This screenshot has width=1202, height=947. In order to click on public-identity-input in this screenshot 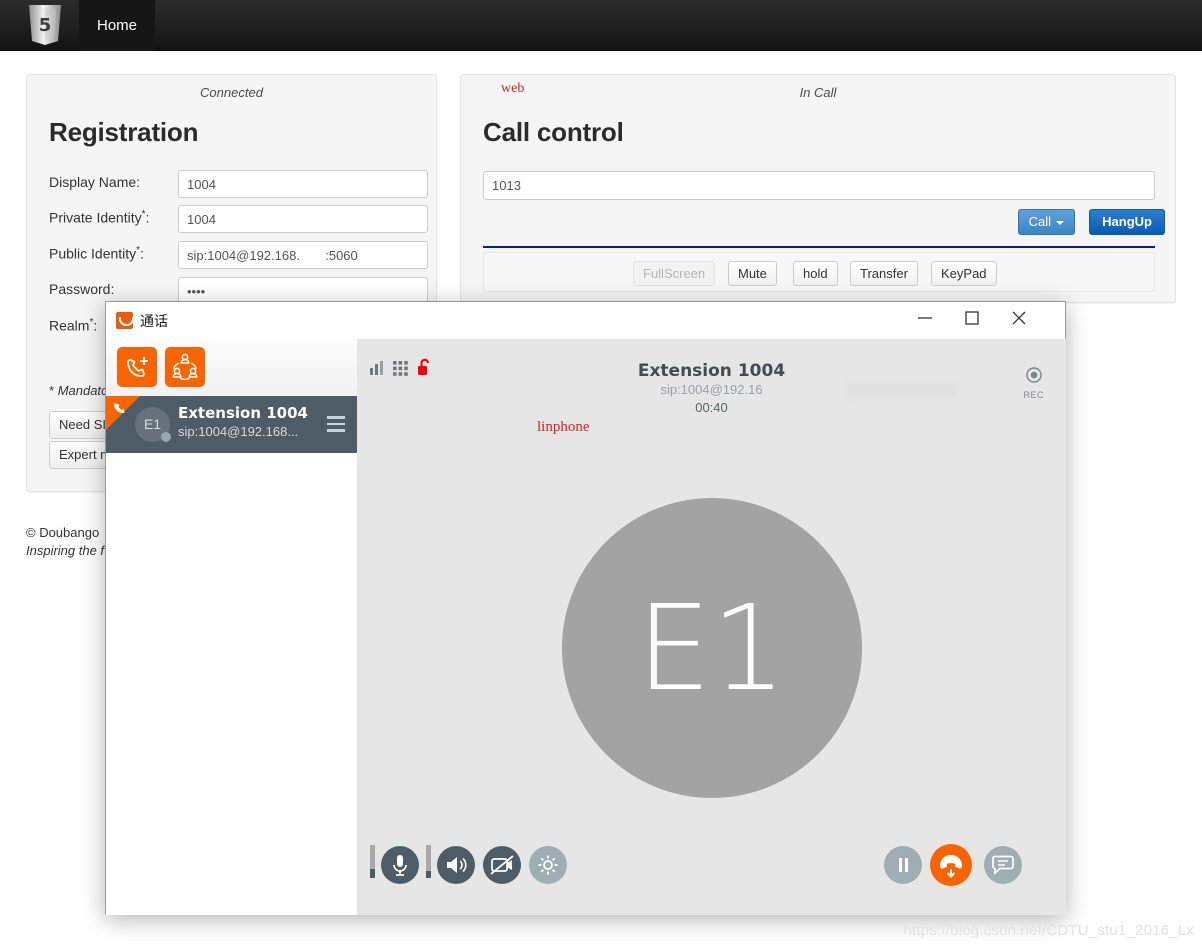, I will do `click(303, 255)`.